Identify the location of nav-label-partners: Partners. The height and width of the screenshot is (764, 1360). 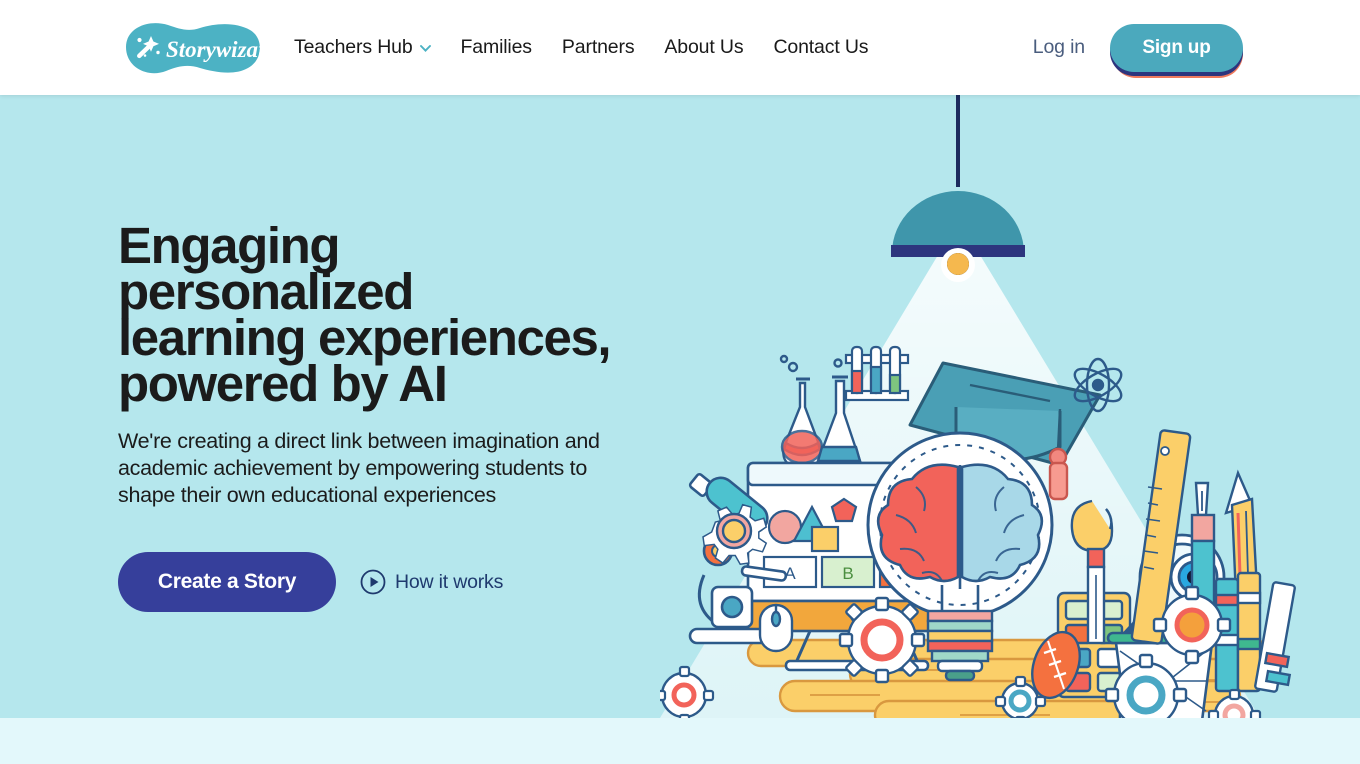
(598, 47).